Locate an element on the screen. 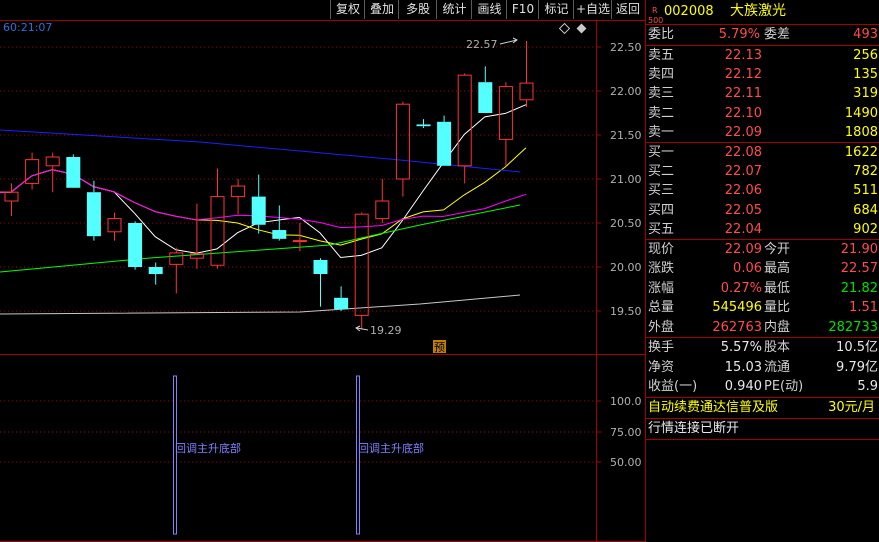 This screenshot has height=542, width=879. indicator-tick-label: 75.00 is located at coordinates (626, 432).